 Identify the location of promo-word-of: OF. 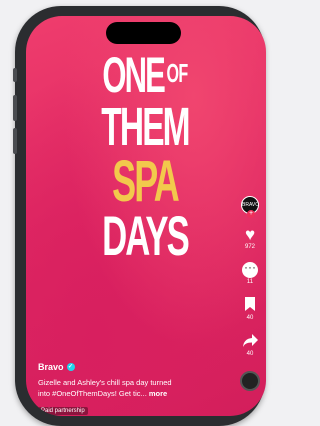
(177, 73).